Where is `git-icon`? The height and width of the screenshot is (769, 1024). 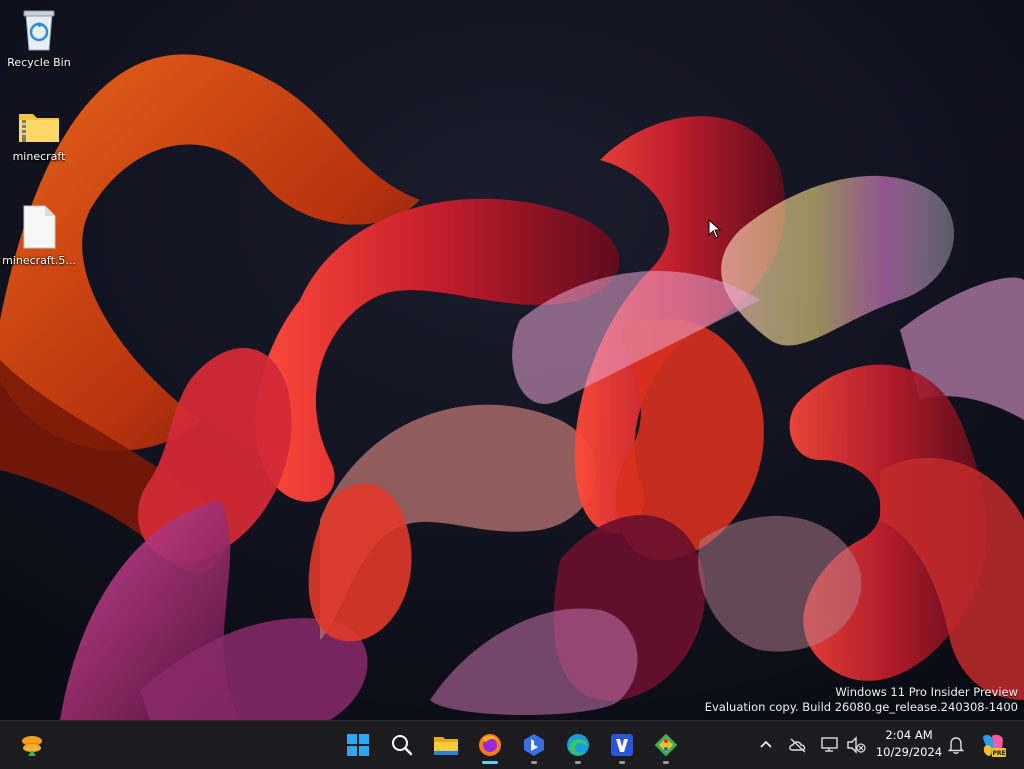 git-icon is located at coordinates (666, 745).